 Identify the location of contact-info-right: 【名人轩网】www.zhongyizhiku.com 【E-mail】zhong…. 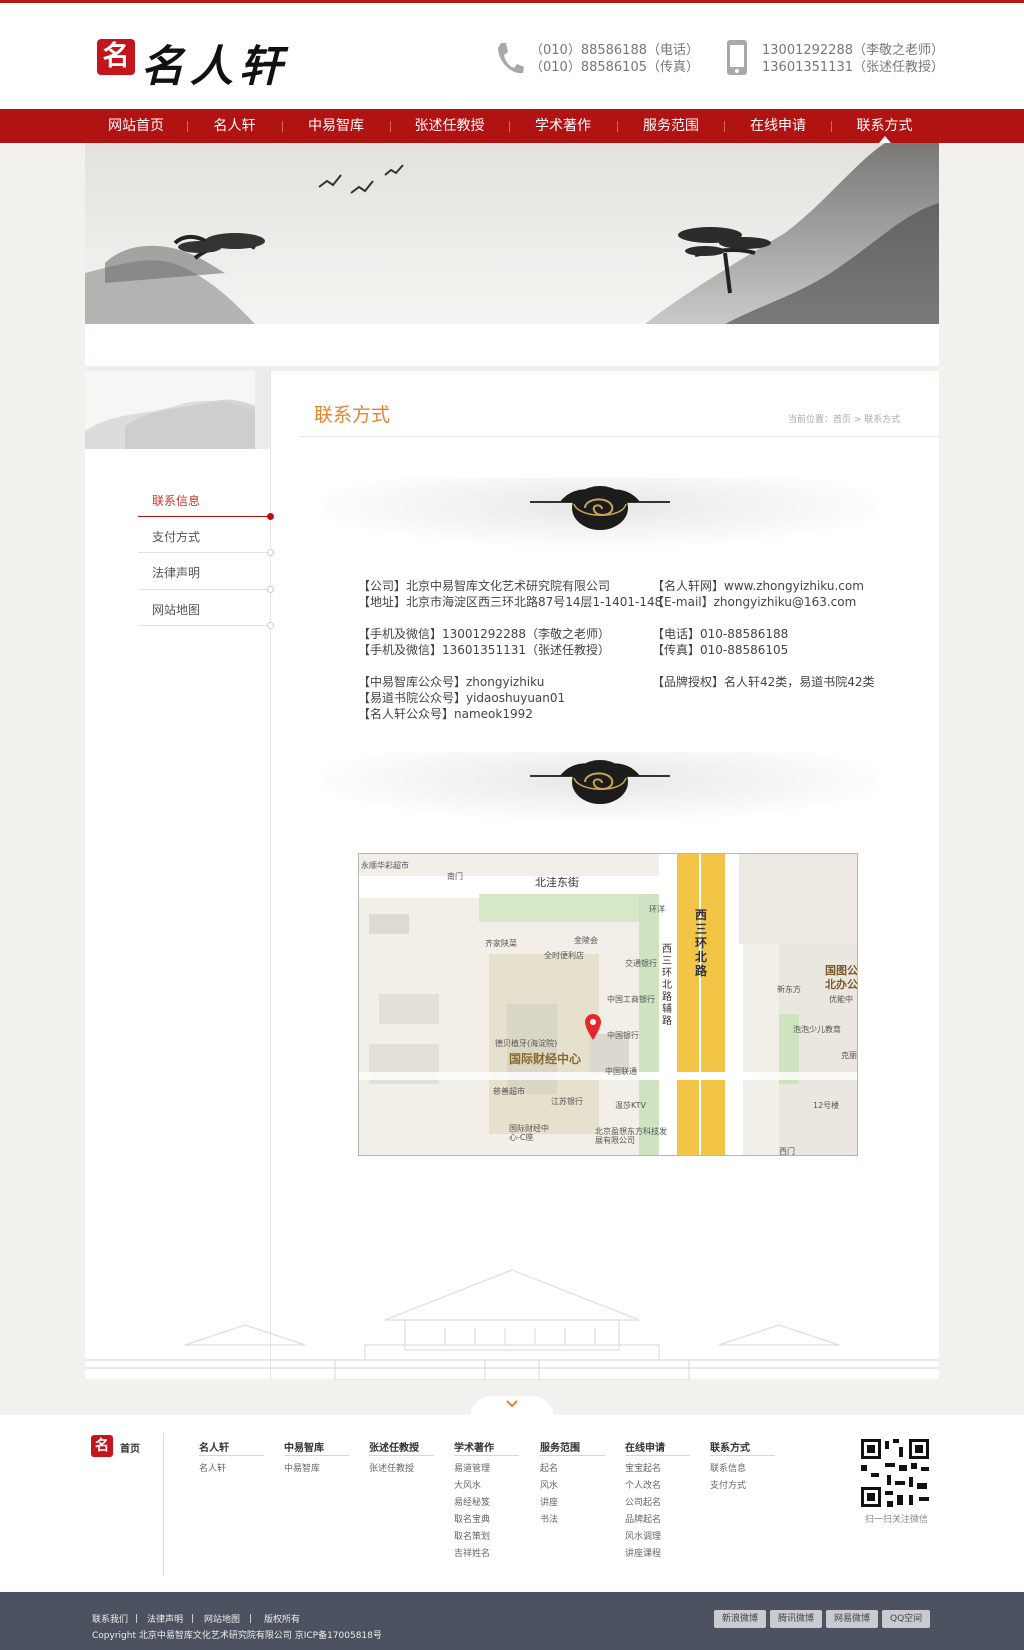
(763, 634).